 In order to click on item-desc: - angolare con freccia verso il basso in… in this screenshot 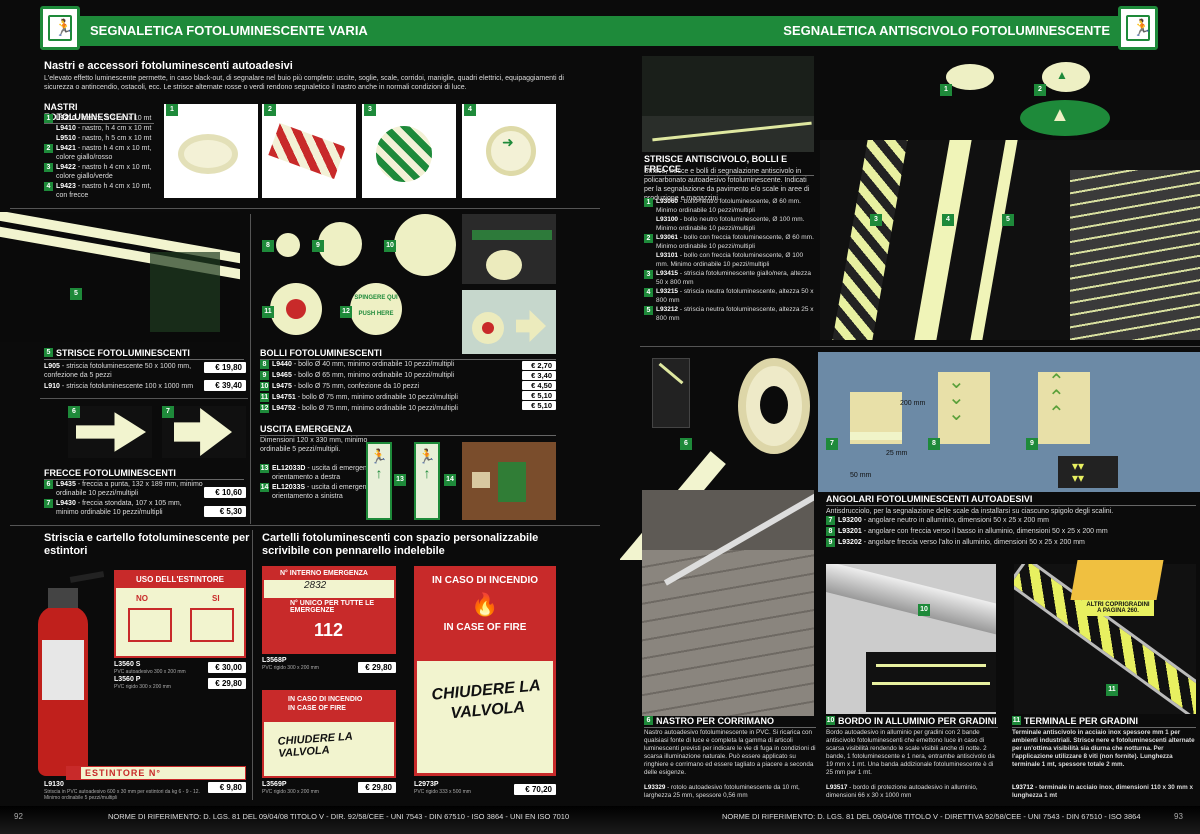, I will do `click(985, 531)`.